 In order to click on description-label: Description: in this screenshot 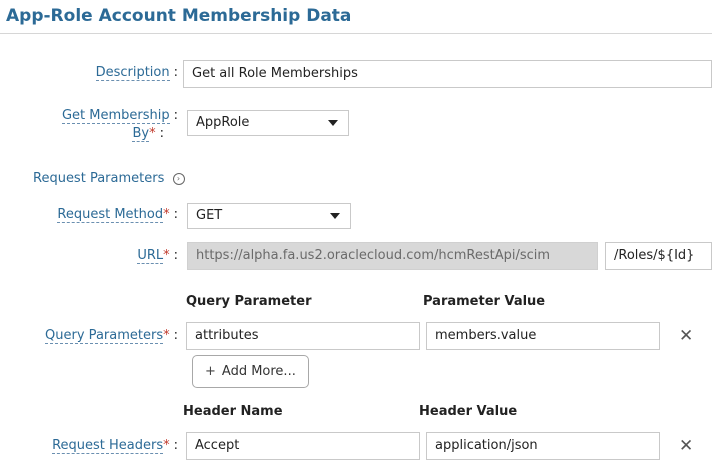, I will do `click(136, 73)`.